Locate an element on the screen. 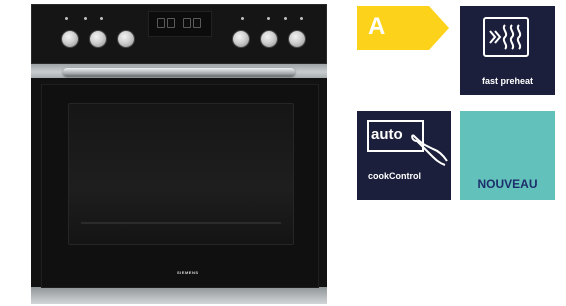 The width and height of the screenshot is (566, 306). preheat-icon is located at coordinates (506, 37).